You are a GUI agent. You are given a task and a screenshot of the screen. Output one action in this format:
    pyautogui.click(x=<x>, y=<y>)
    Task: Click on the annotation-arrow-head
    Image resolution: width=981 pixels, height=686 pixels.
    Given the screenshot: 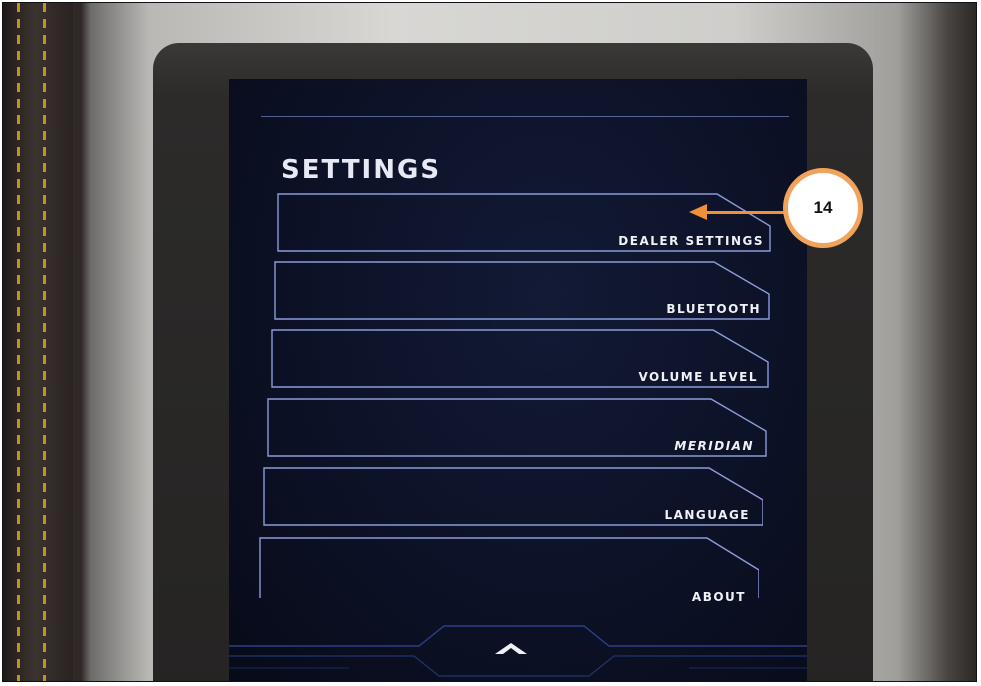 What is the action you would take?
    pyautogui.click(x=698, y=212)
    